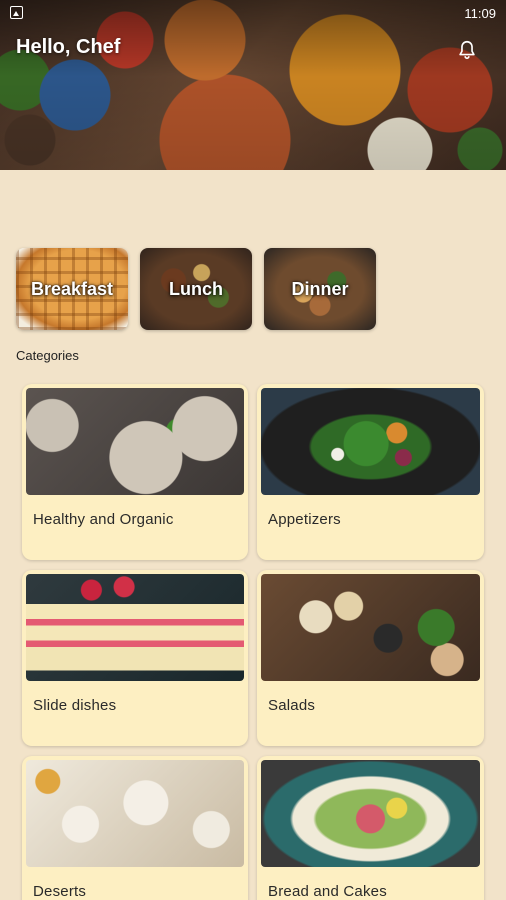 This screenshot has width=506, height=900. Describe the element at coordinates (16, 12) in the screenshot. I see `image-icon` at that location.